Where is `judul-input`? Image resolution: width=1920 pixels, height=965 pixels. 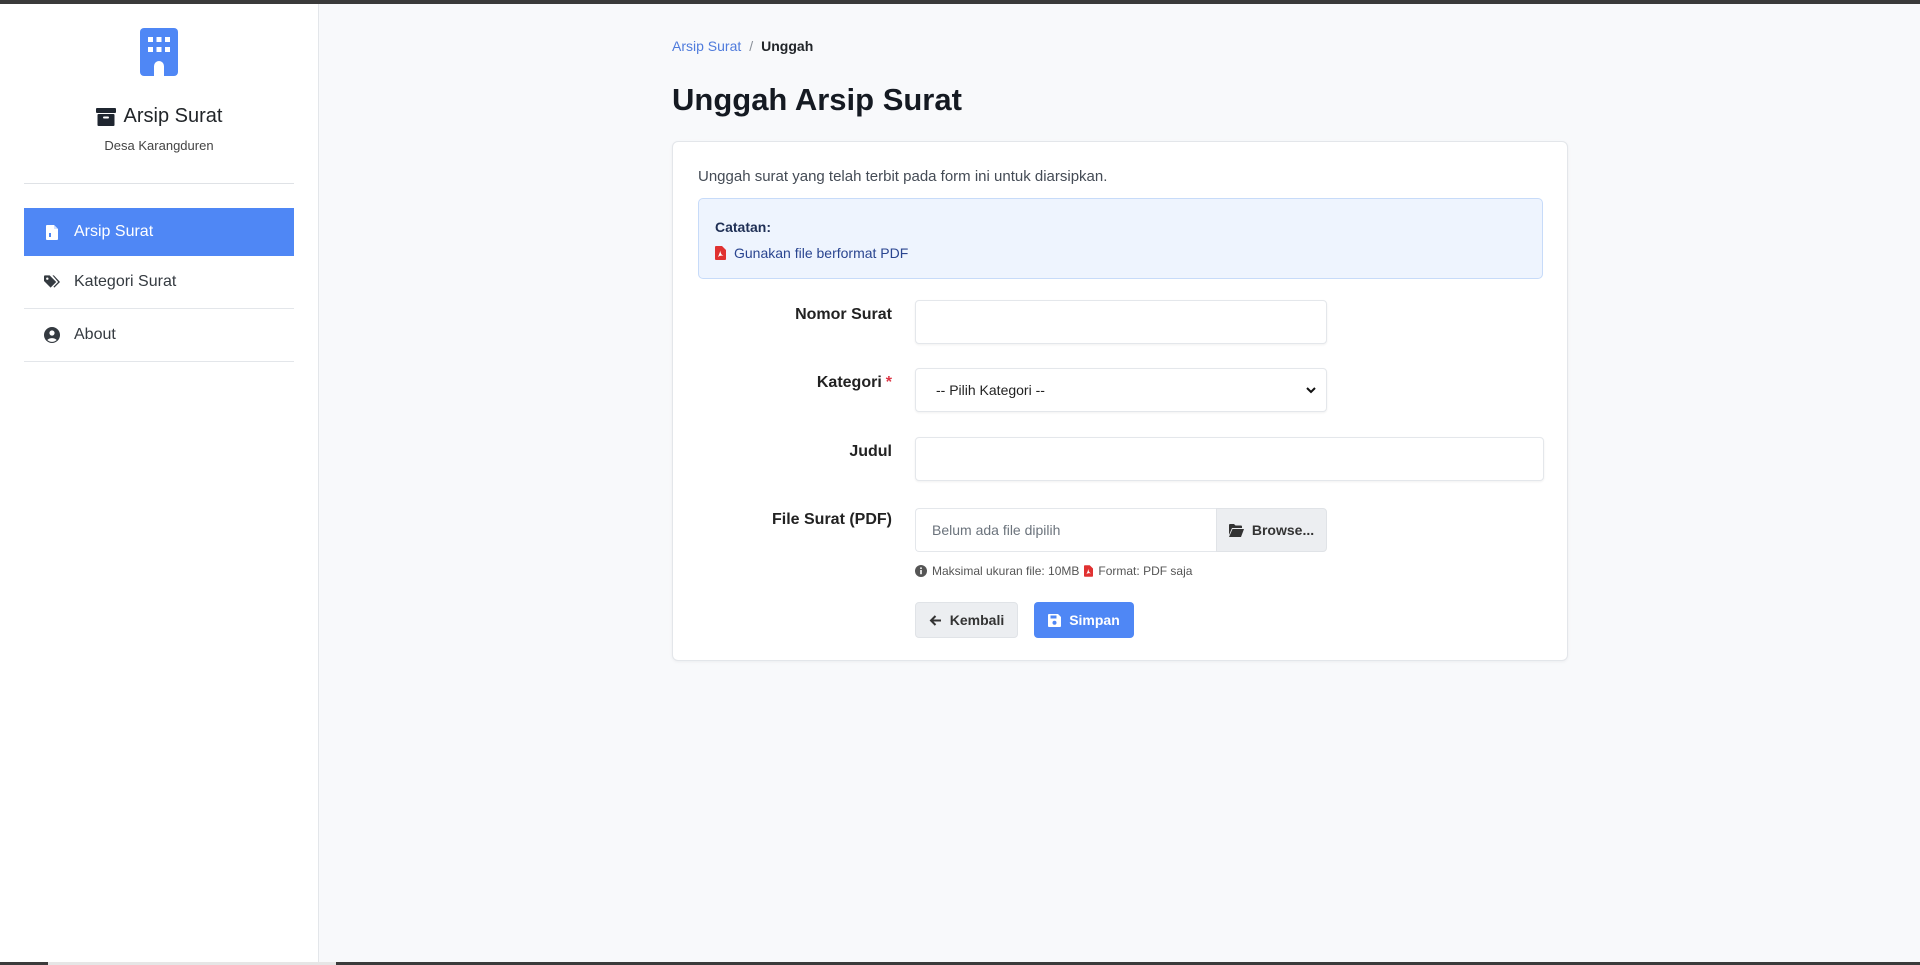 judul-input is located at coordinates (1229, 459).